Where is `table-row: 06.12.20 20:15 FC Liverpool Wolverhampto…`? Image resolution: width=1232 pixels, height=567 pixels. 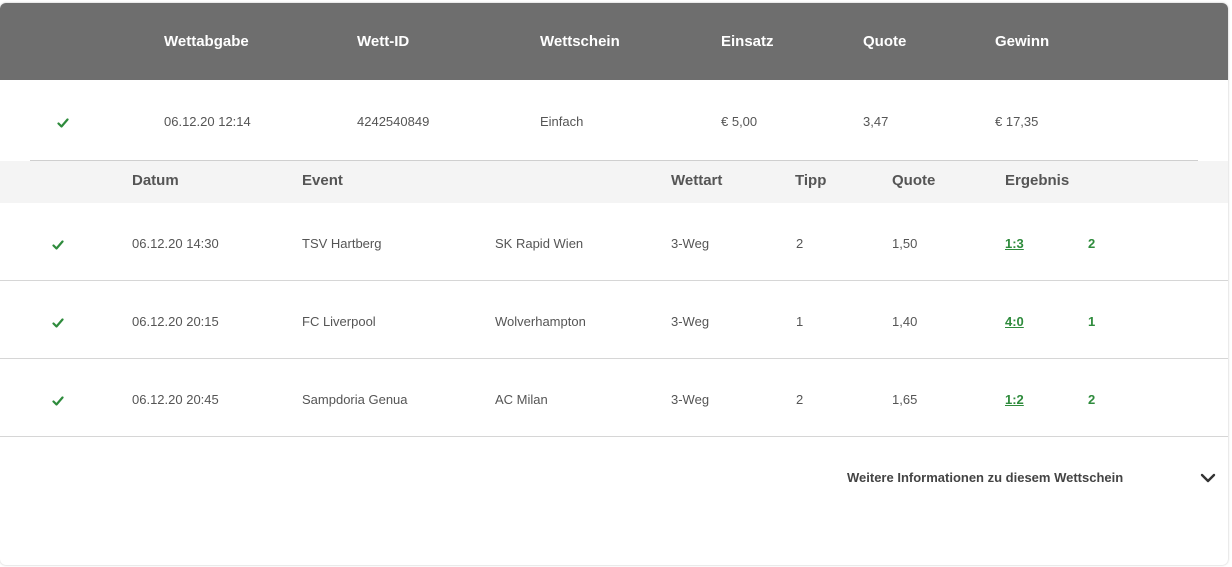
table-row: 06.12.20 20:15 FC Liverpool Wolverhampto… is located at coordinates (614, 320).